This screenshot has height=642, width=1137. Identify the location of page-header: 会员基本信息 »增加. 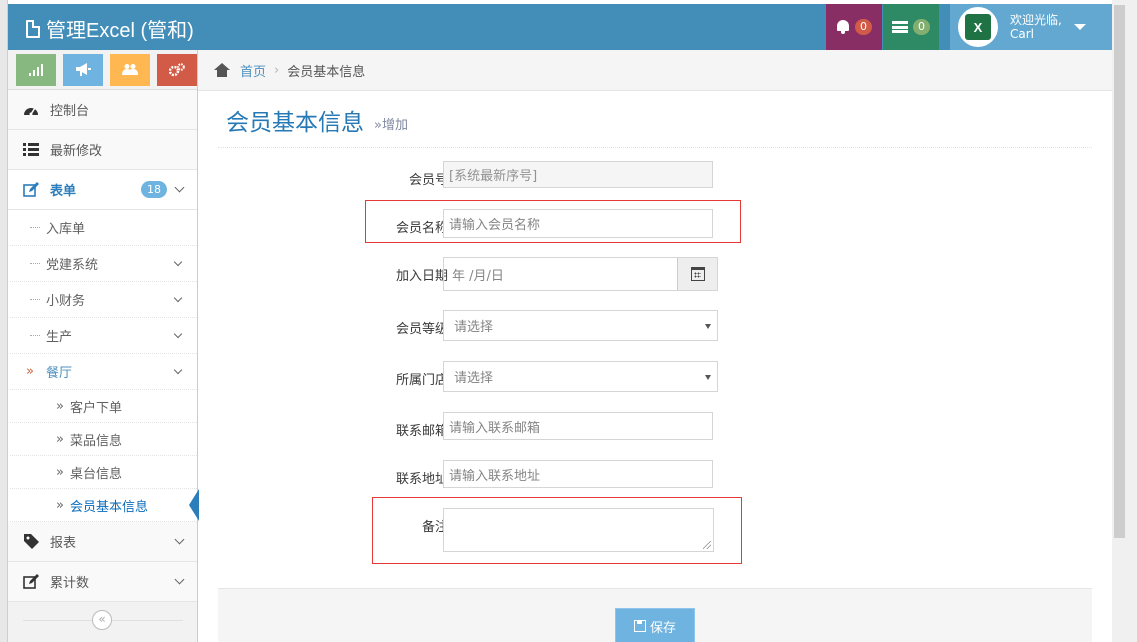
(655, 120).